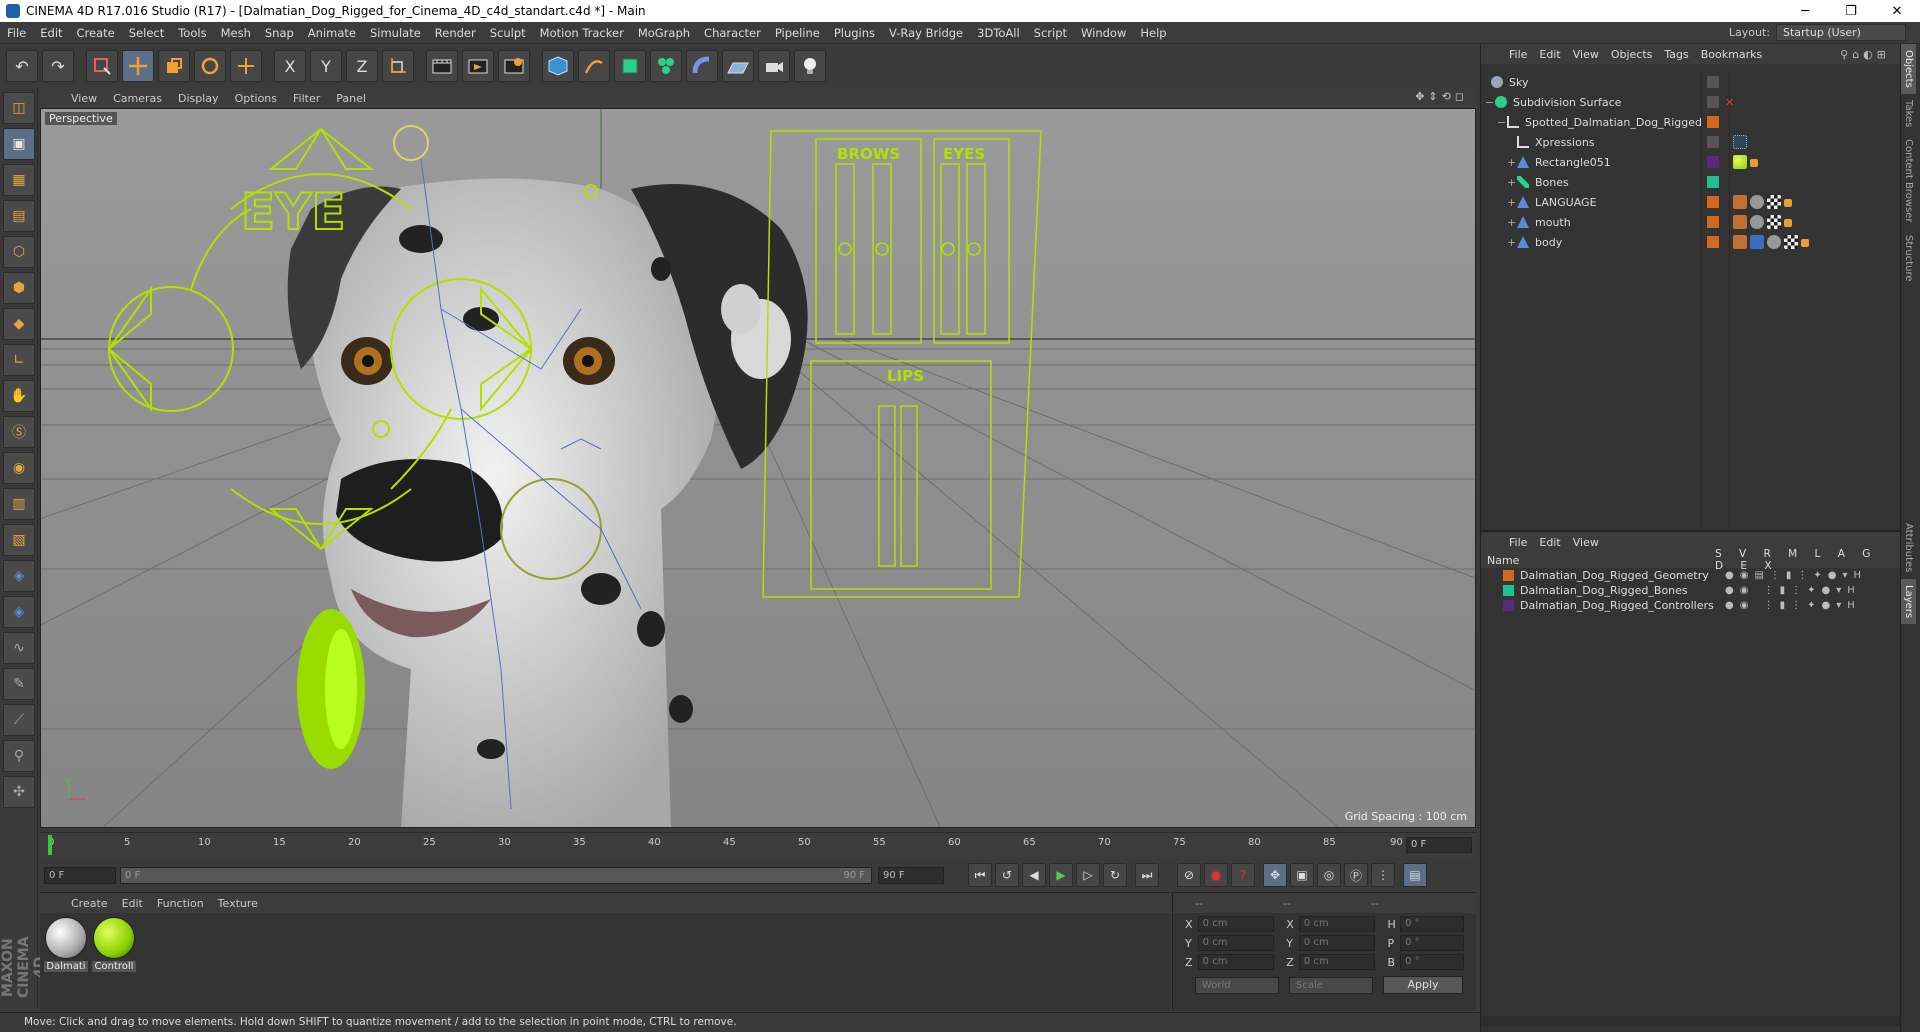  I want to click on points-mode-icon: ⬡, so click(19, 252).